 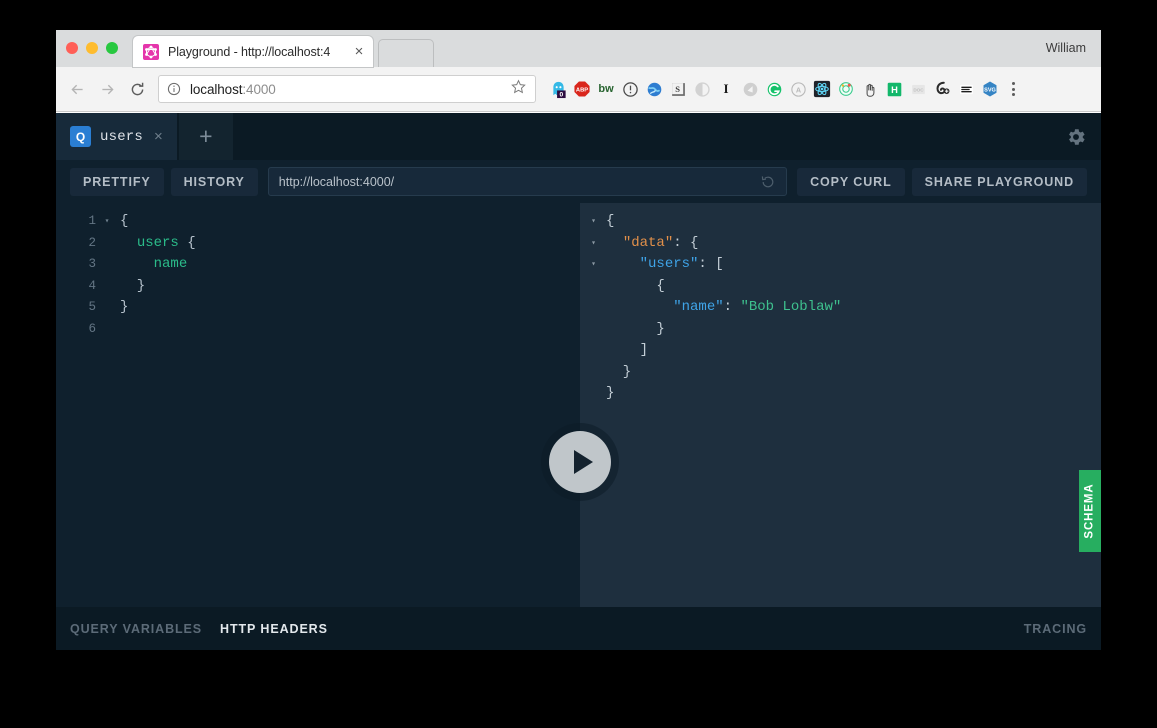 I want to click on query-editor-line: 3 name, so click(x=318, y=265).